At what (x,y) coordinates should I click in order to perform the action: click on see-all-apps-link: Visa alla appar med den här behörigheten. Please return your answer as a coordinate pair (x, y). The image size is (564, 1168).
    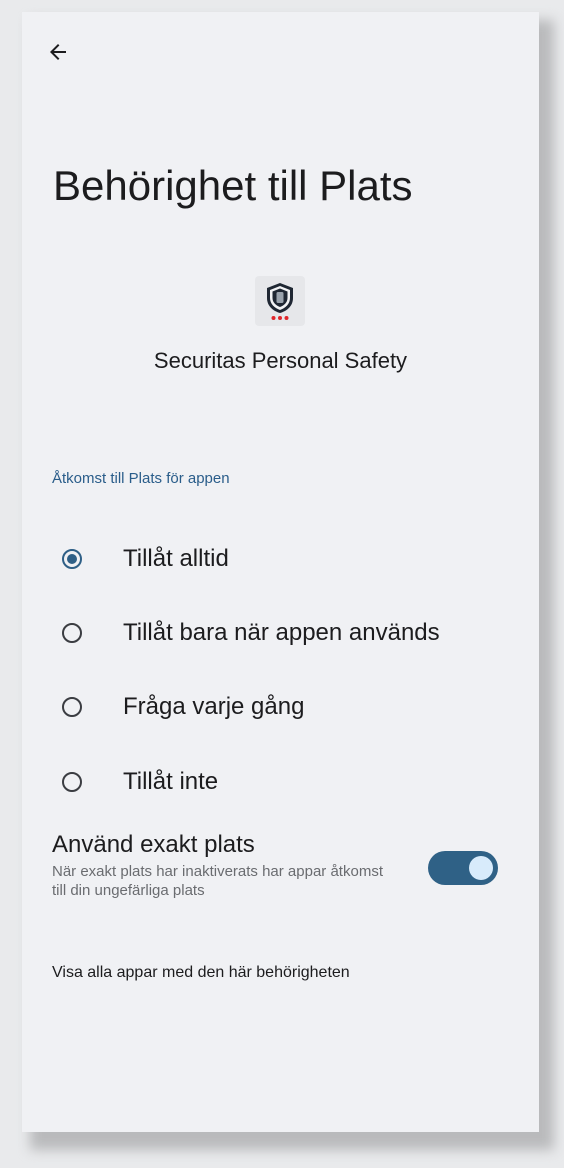
    Looking at the image, I should click on (201, 973).